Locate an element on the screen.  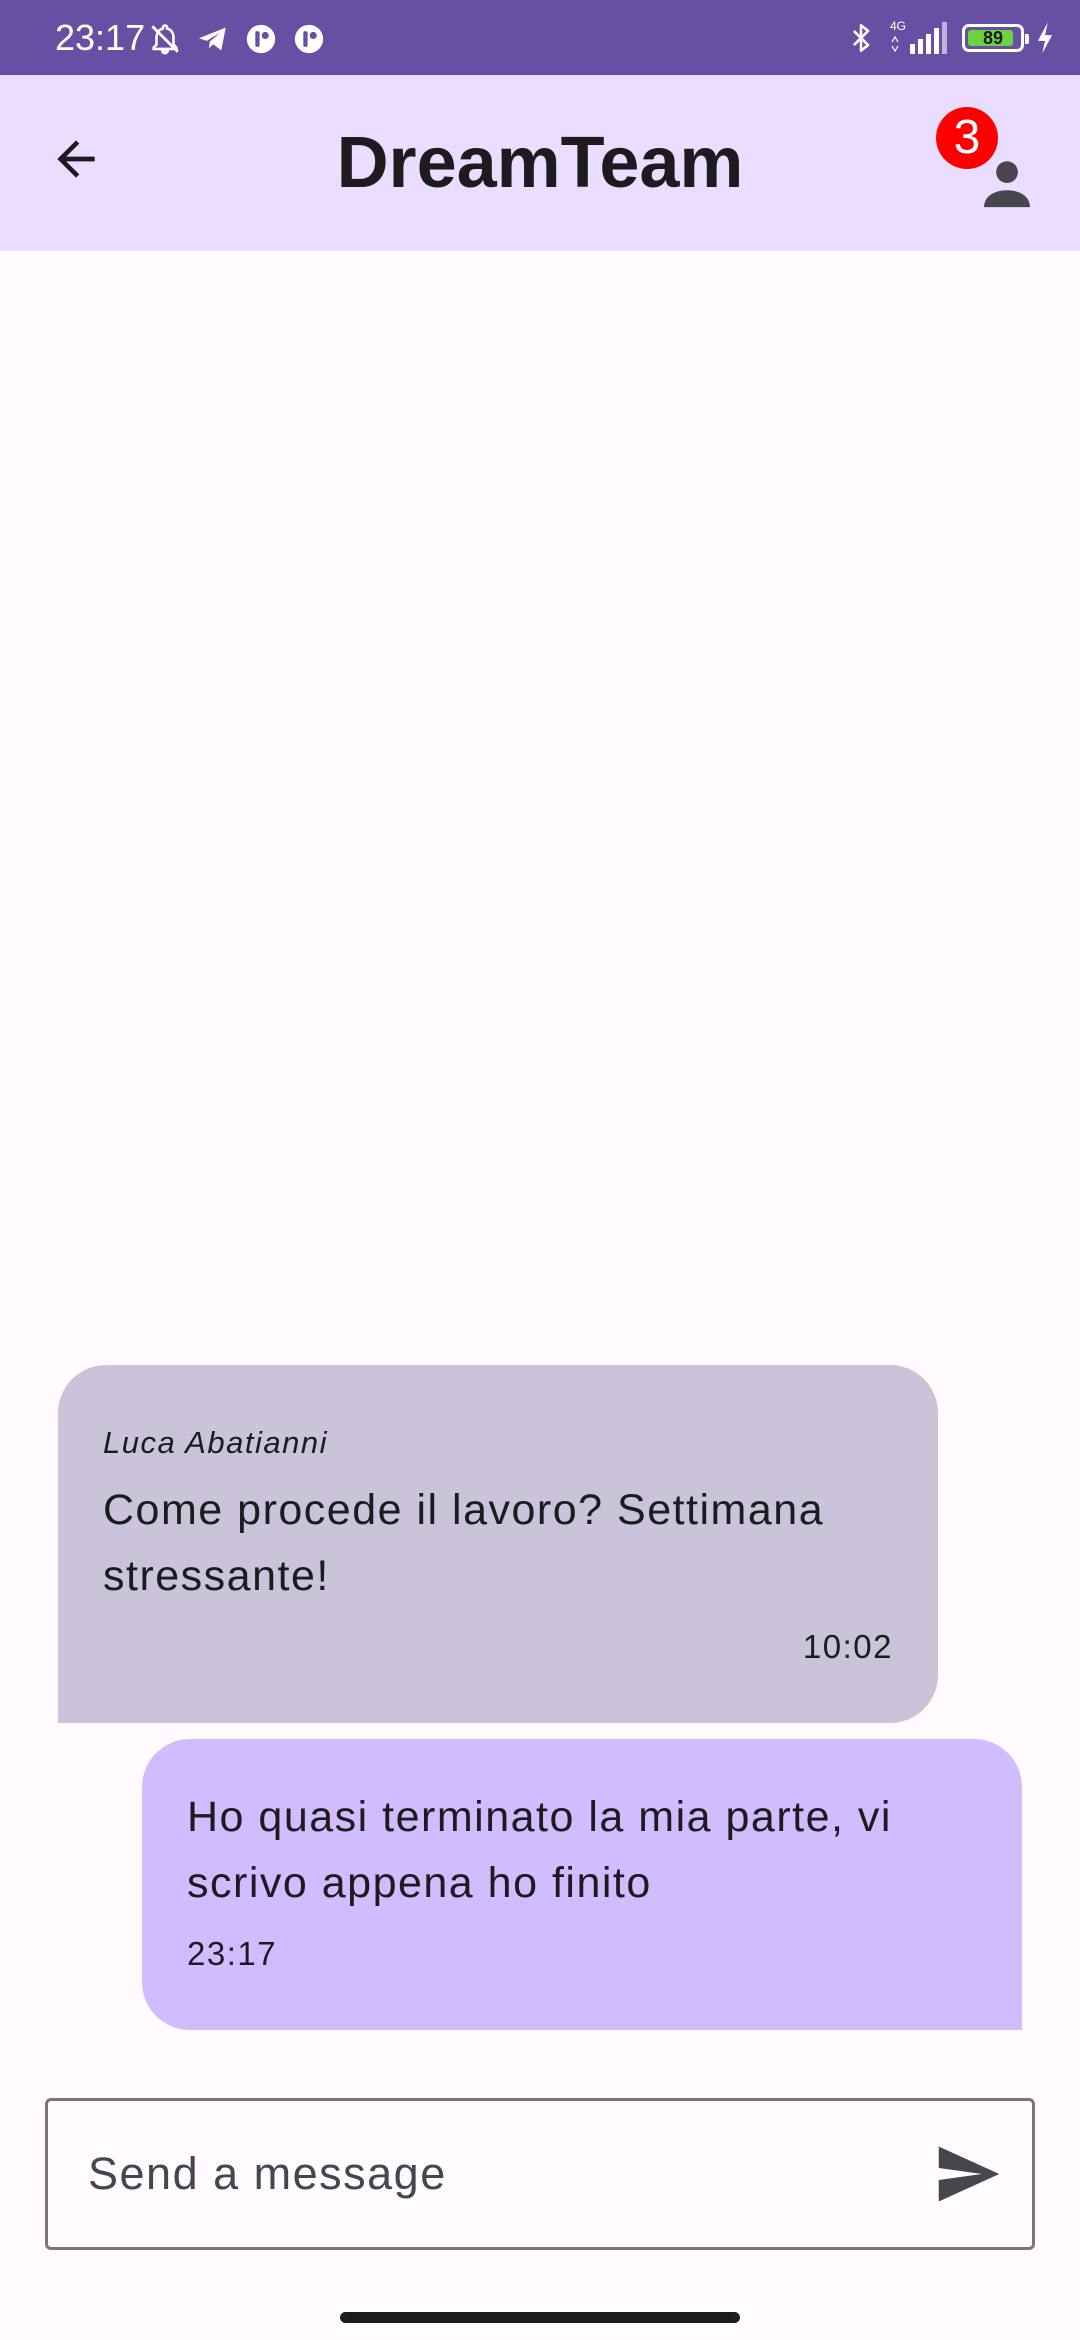
bluetooth-icon is located at coordinates (861, 38).